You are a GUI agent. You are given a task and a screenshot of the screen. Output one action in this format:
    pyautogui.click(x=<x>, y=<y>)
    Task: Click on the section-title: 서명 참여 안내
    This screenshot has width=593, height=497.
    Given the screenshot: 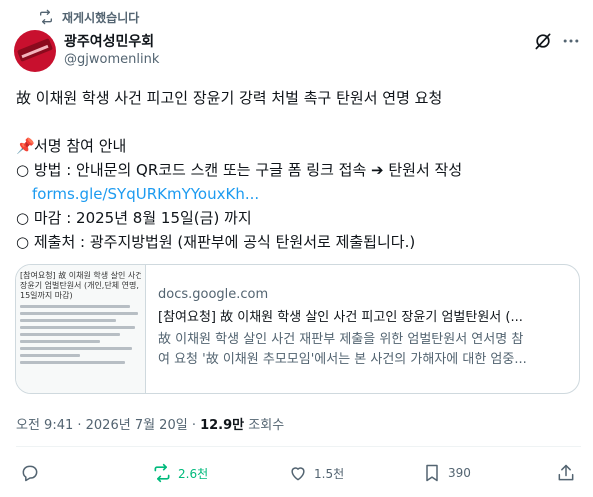 What is the action you would take?
    pyautogui.click(x=80, y=146)
    